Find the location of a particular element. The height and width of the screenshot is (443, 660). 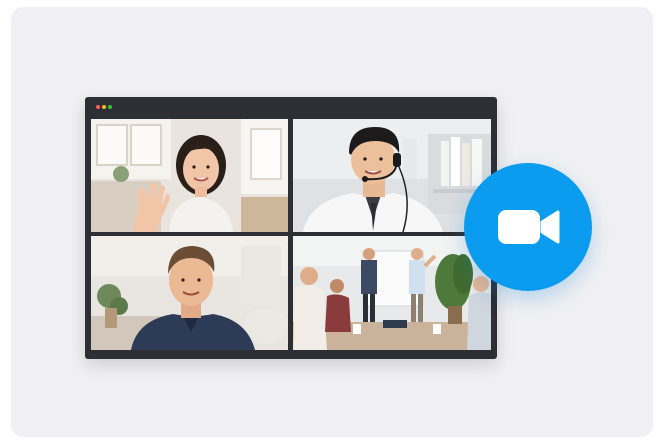

video-camera-icon is located at coordinates (528, 227).